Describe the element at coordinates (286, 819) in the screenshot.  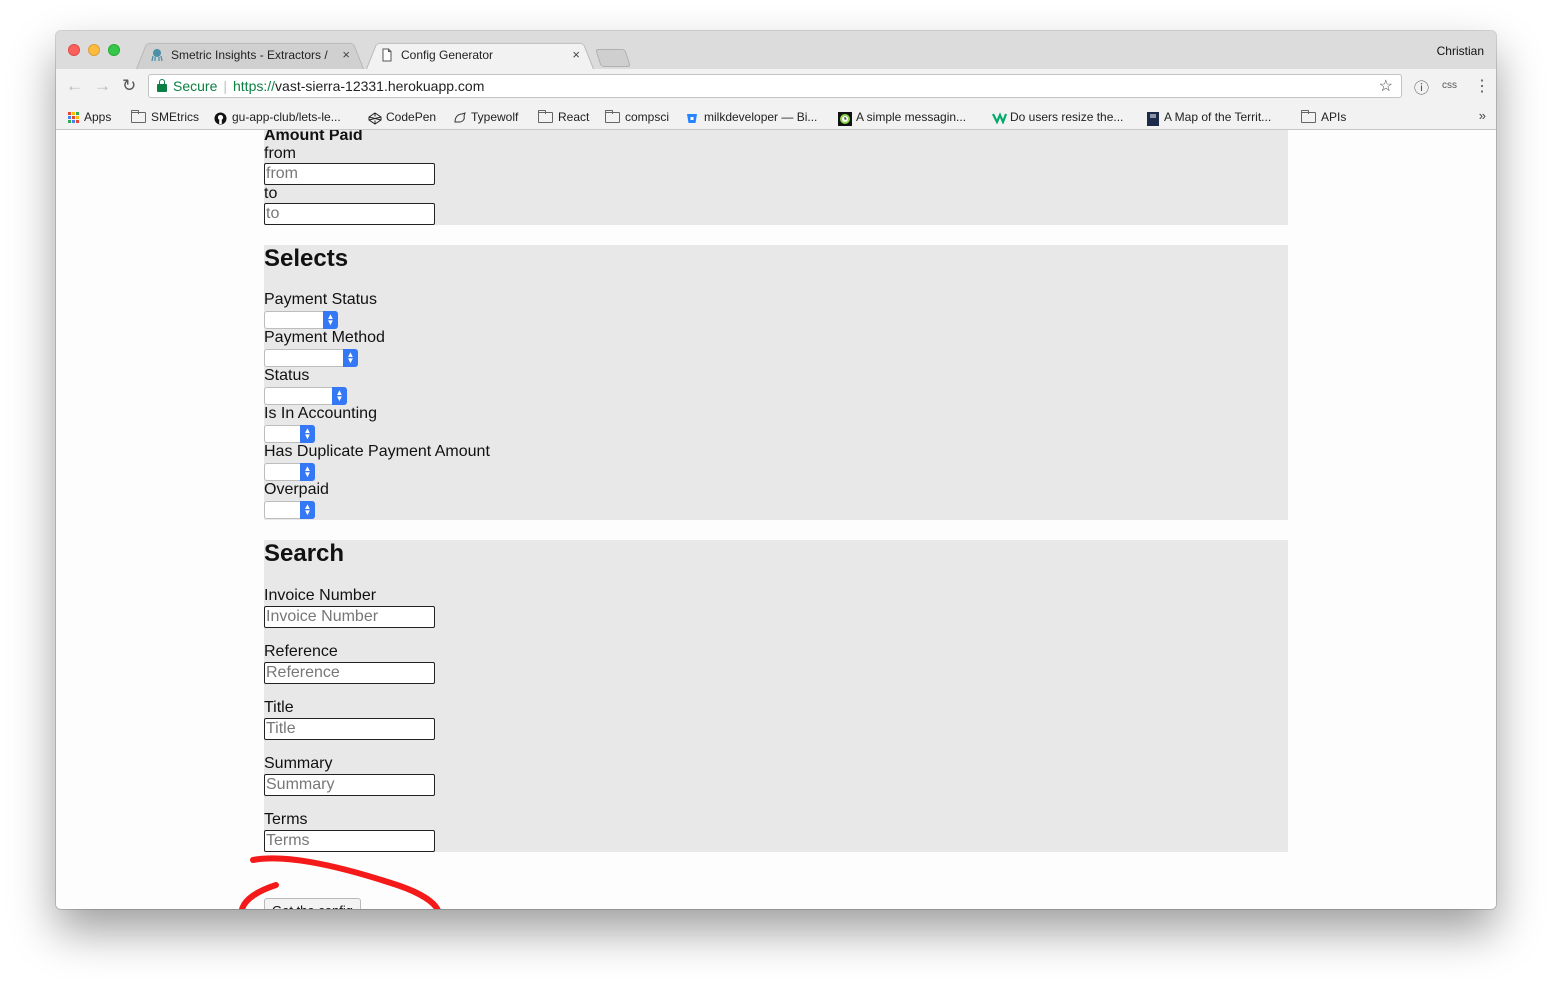
I see `terms-label: Terms` at that location.